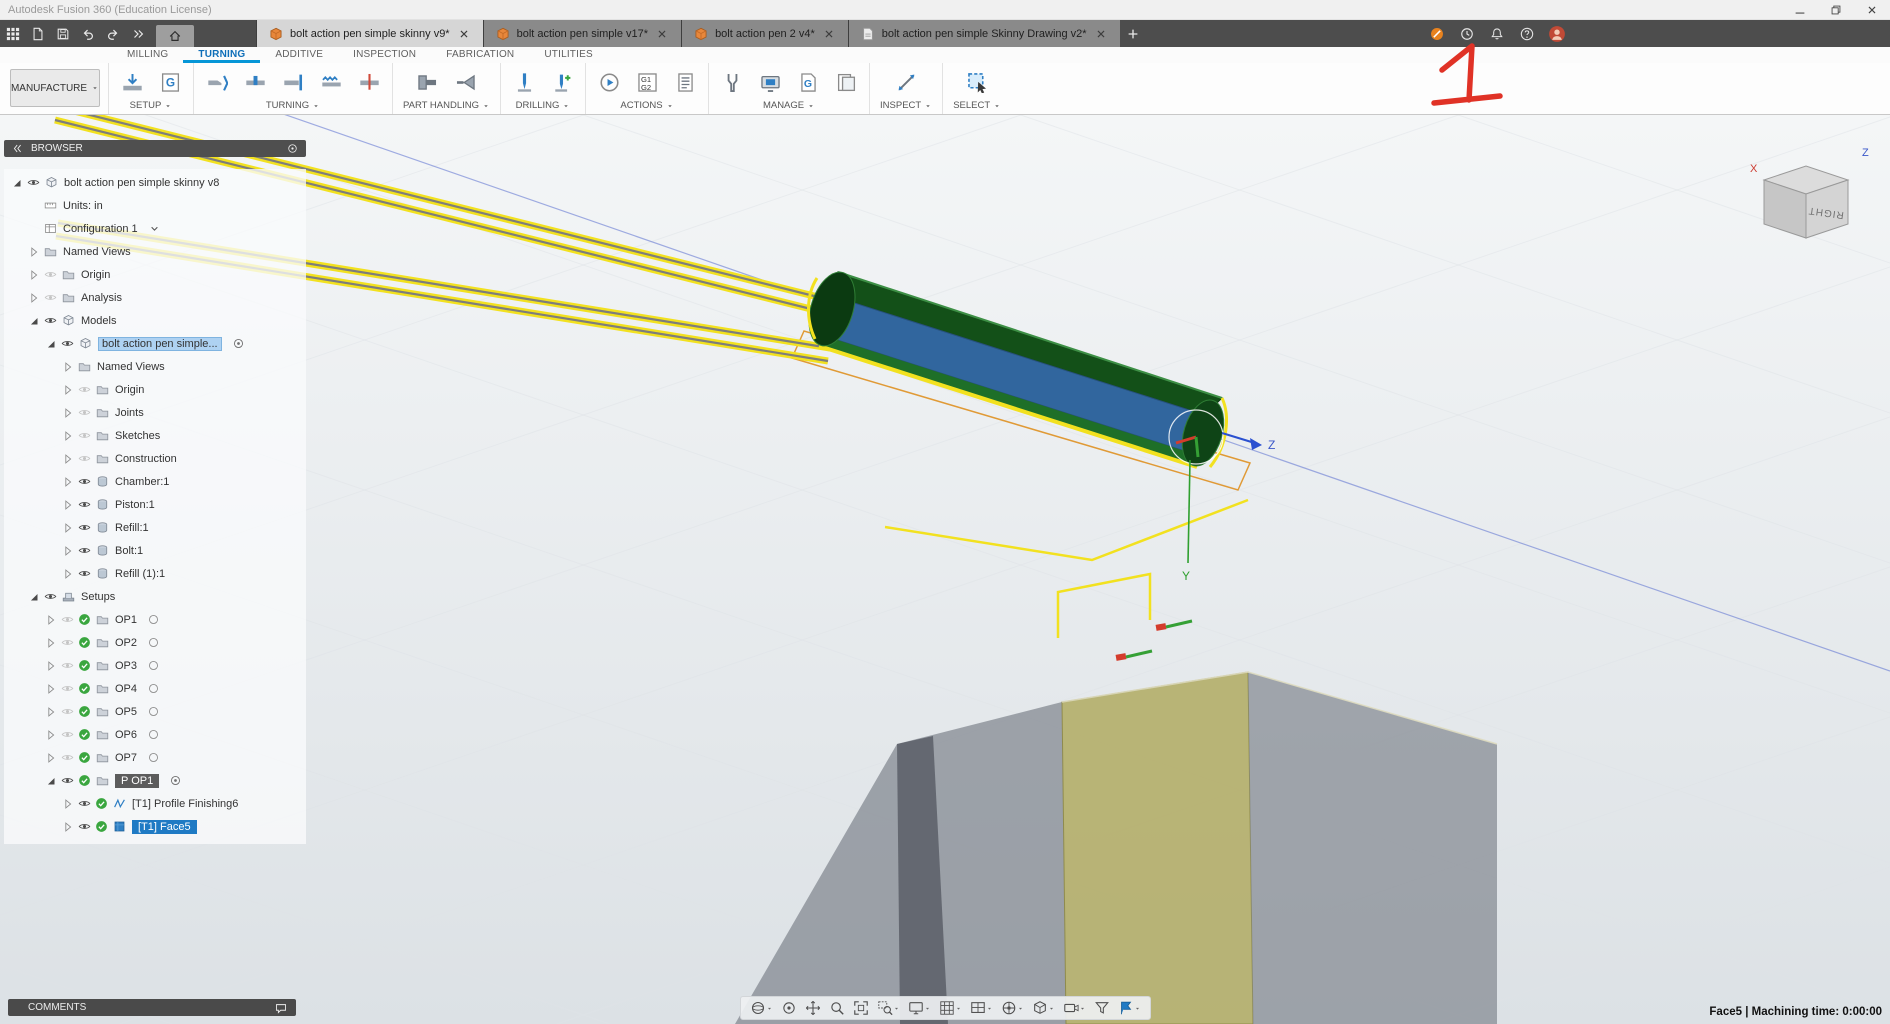  Describe the element at coordinates (137, 33) in the screenshot. I see `more-button` at that location.